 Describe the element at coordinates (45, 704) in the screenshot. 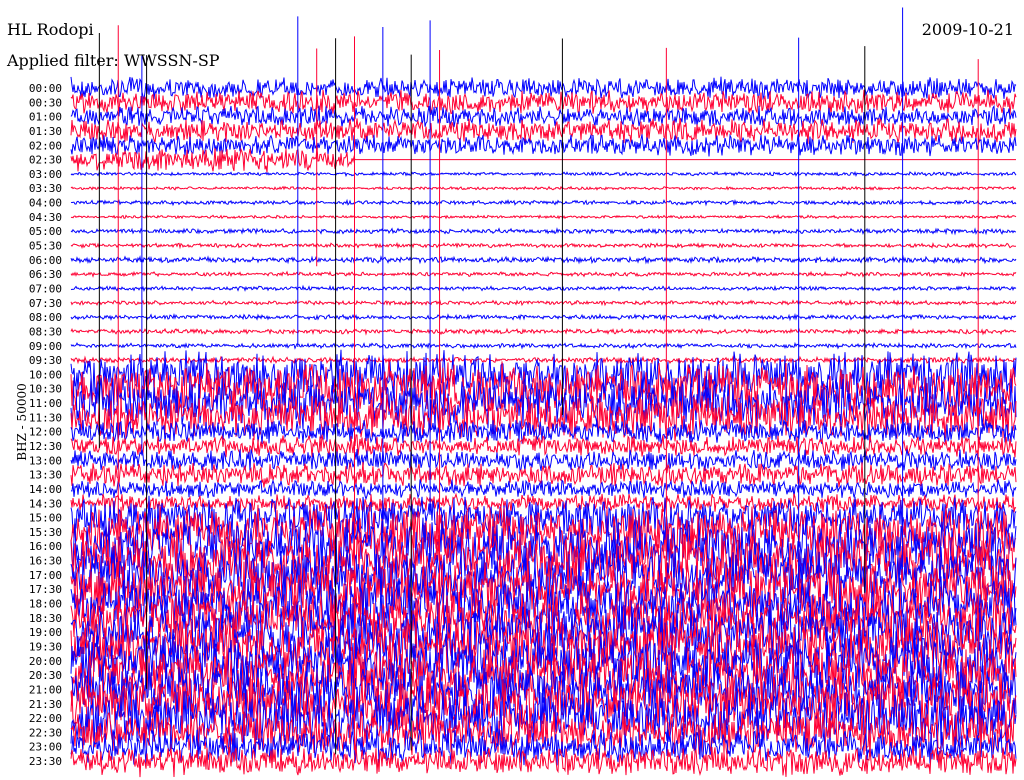

I see `row-time-label: 21:30` at that location.